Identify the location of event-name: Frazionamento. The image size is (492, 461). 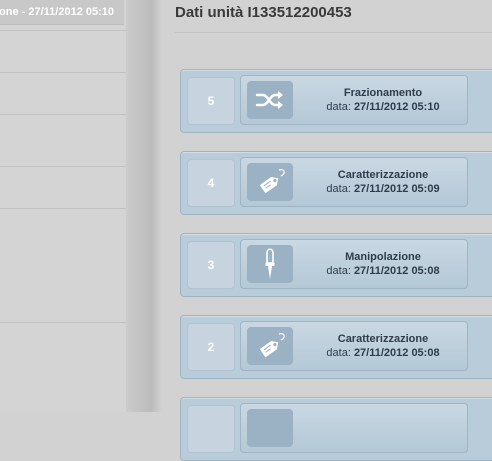
(383, 93).